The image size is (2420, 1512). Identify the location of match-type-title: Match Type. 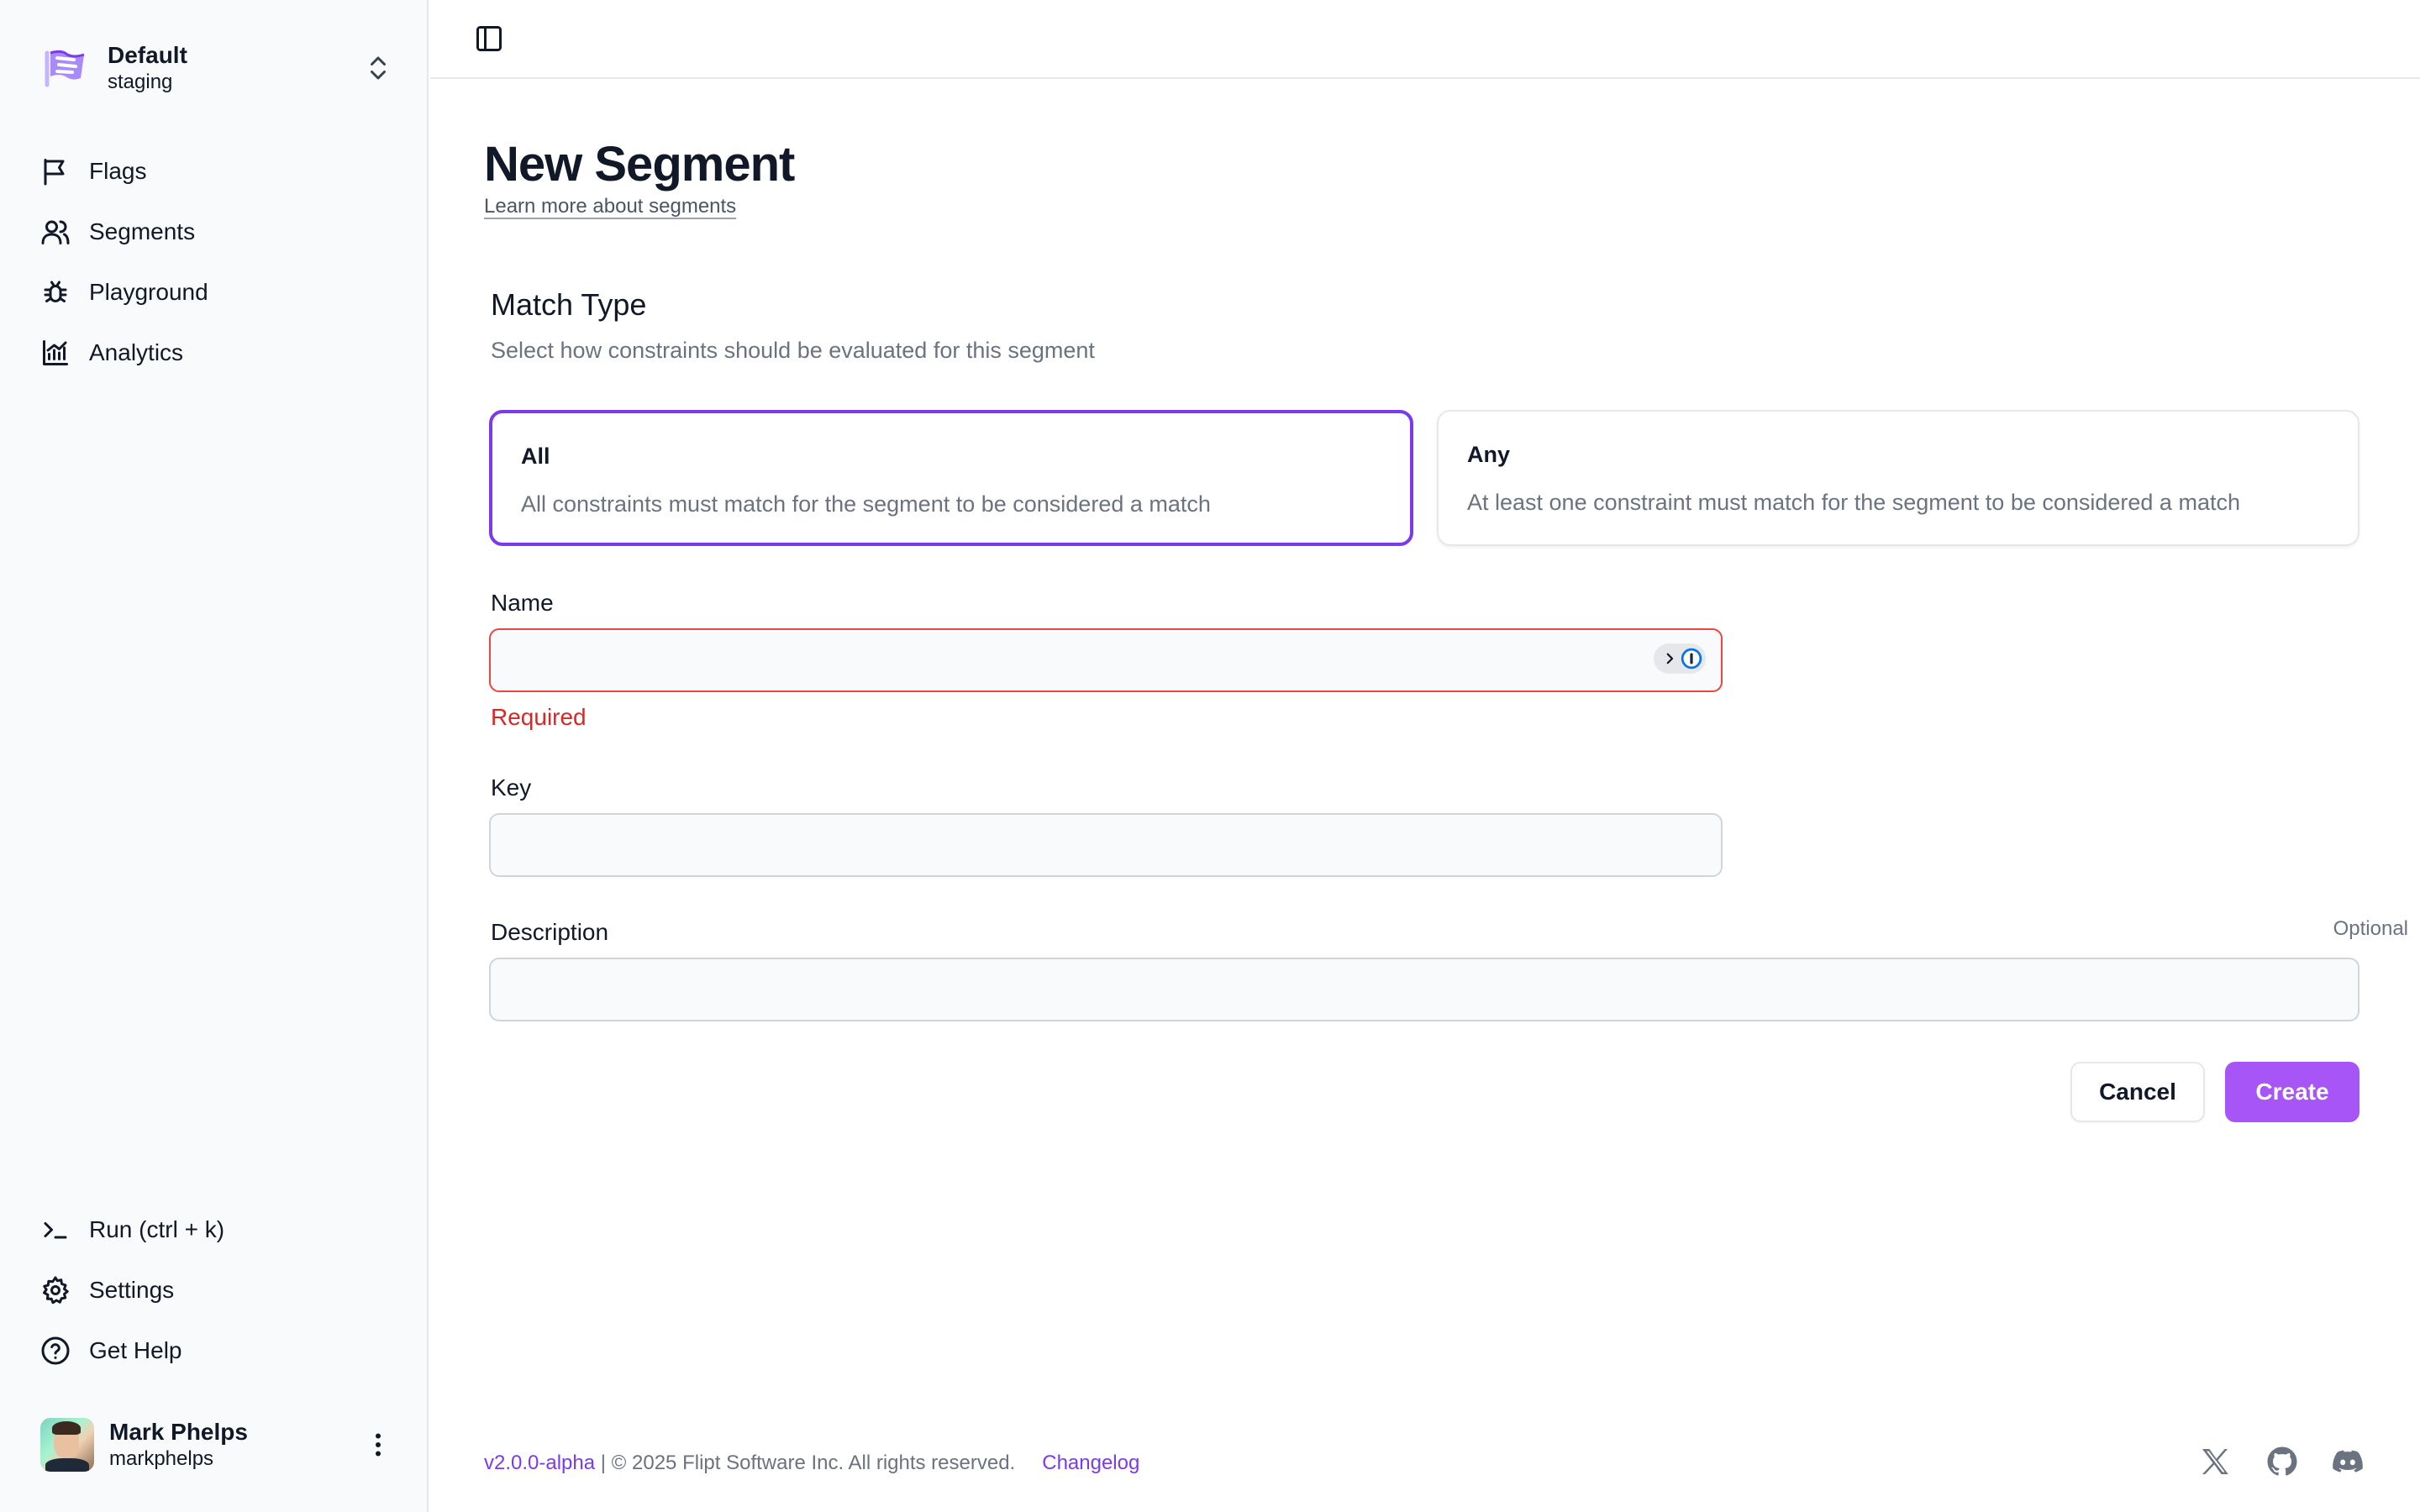
(569, 304).